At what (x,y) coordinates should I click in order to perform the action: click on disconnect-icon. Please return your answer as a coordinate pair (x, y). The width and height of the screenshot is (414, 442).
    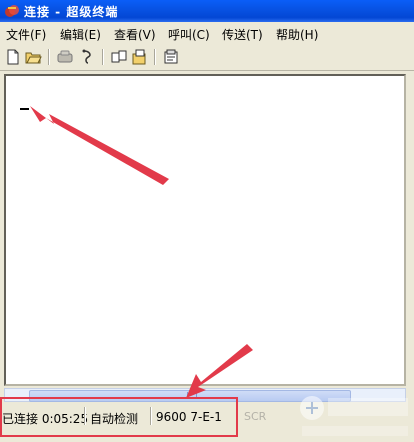
    Looking at the image, I should click on (87, 57).